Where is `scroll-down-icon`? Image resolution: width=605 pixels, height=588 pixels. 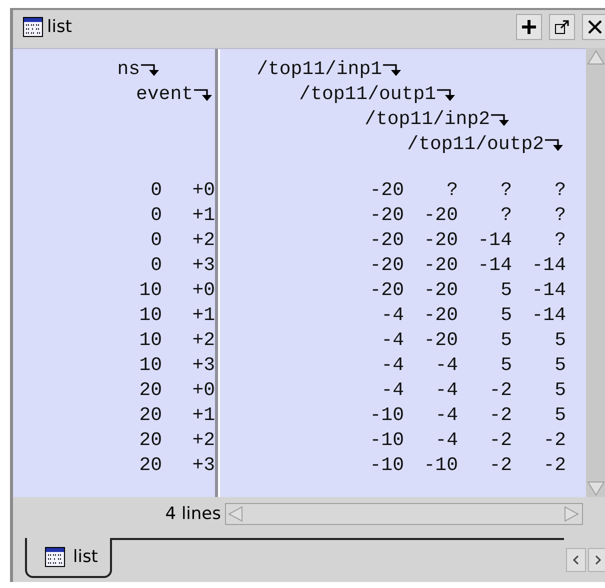 scroll-down-icon is located at coordinates (595, 487).